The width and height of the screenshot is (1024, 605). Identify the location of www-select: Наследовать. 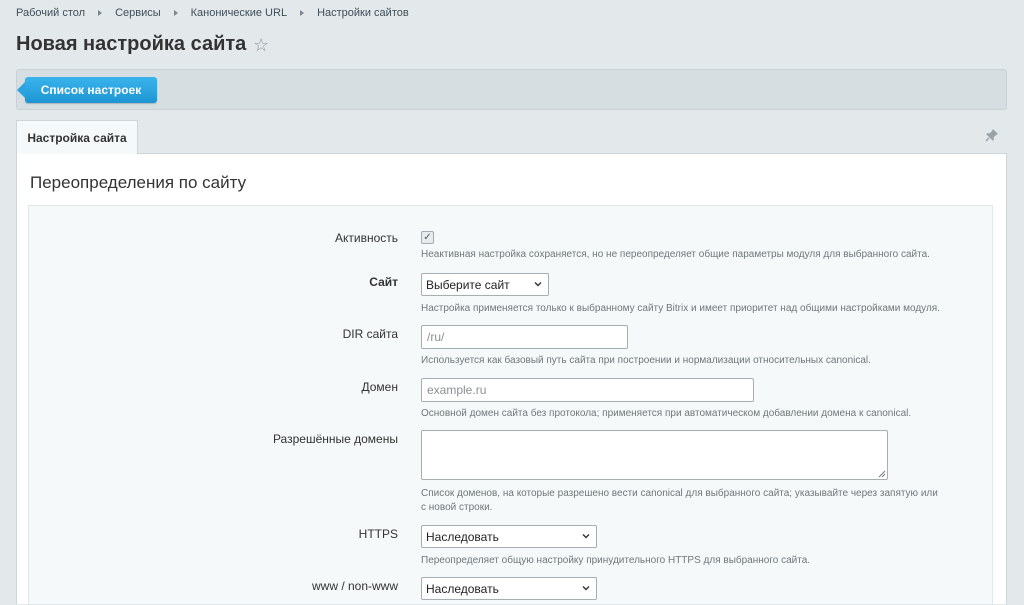
(509, 588).